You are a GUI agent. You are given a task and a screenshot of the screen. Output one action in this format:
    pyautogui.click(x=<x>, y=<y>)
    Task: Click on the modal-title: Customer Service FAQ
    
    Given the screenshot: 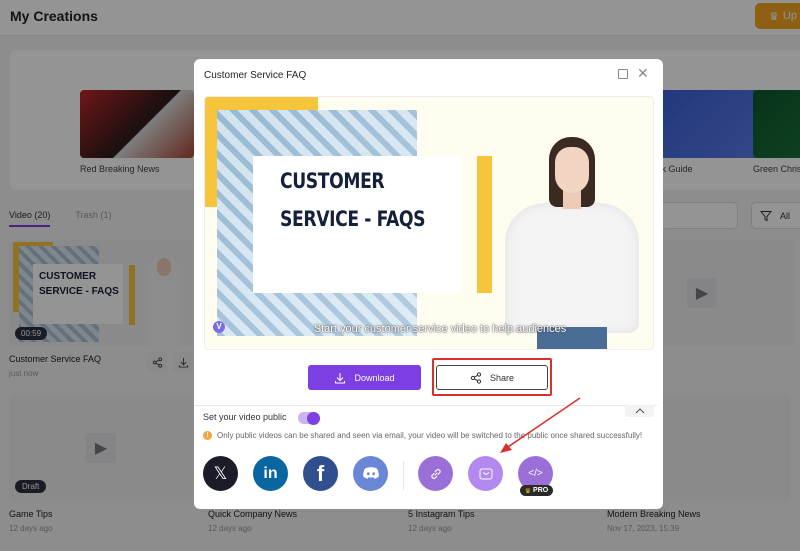 What is the action you would take?
    pyautogui.click(x=255, y=75)
    